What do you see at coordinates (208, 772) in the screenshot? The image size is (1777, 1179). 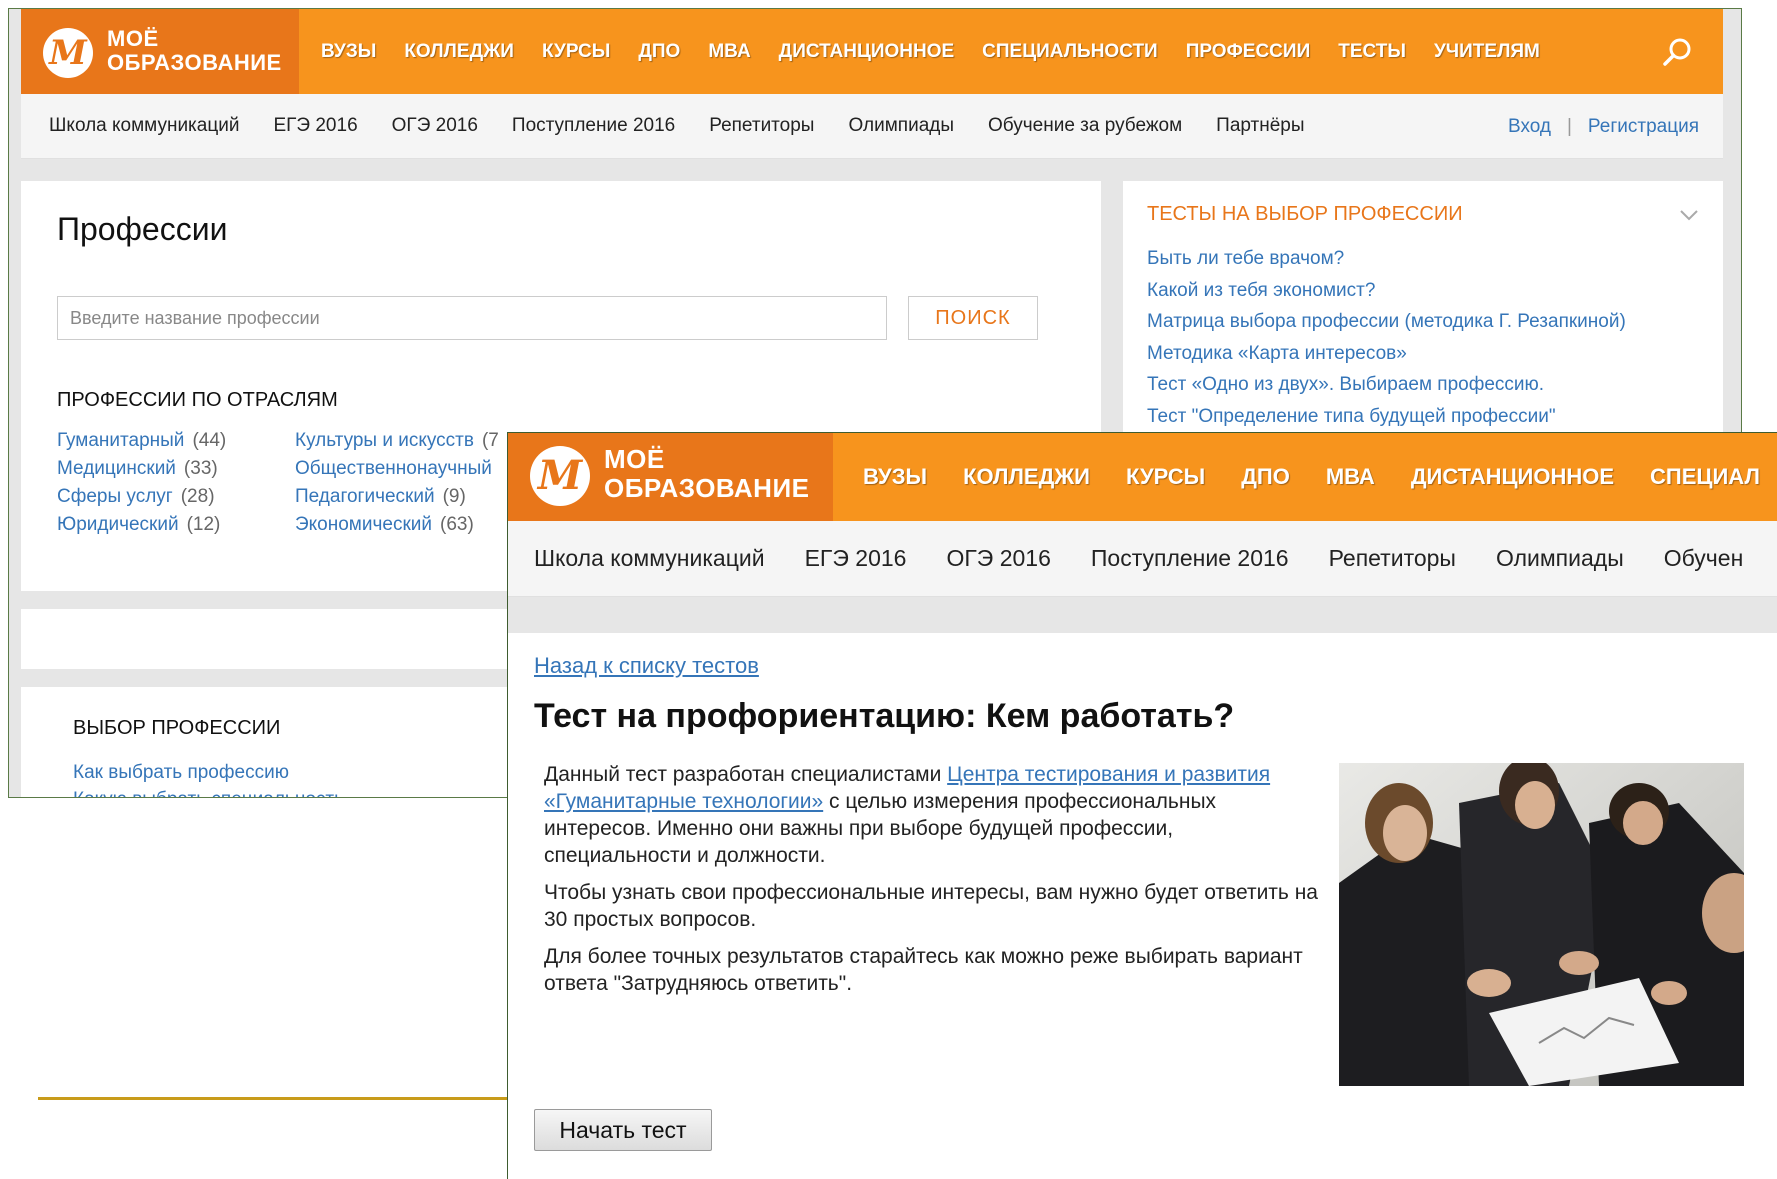 I see `choice-link: Как выбрать профессию` at bounding box center [208, 772].